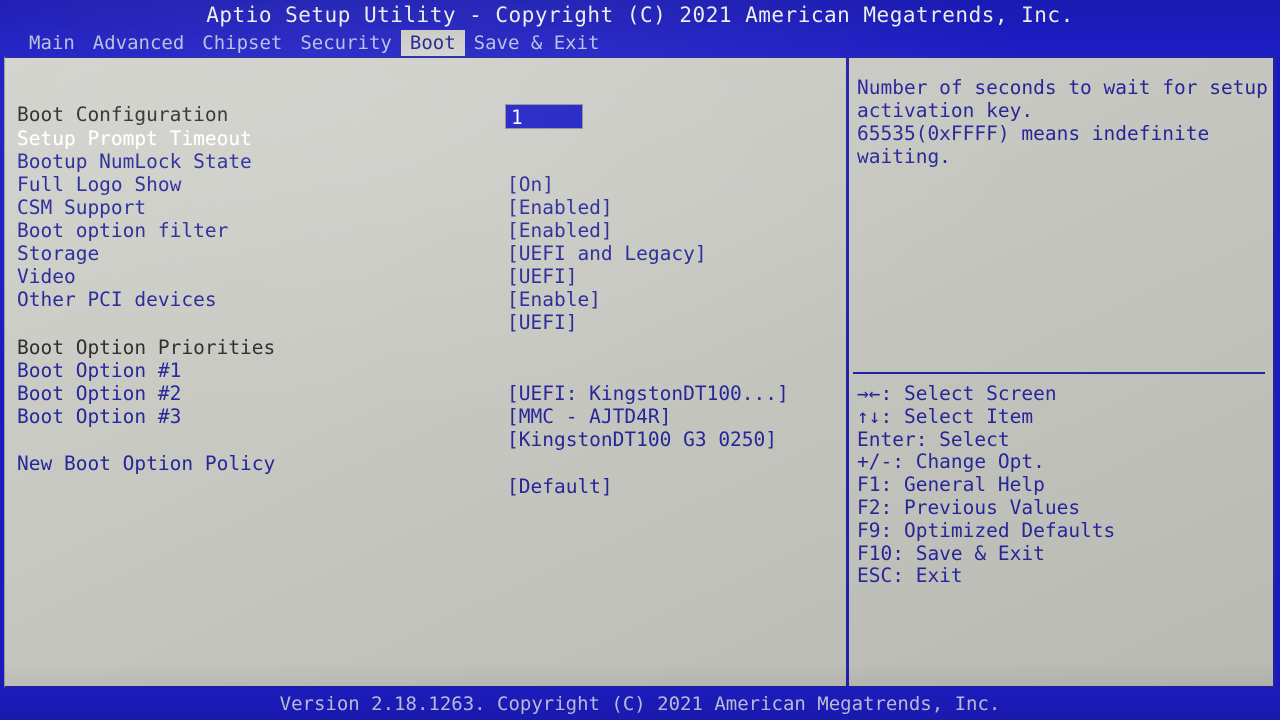  Describe the element at coordinates (425, 161) in the screenshot. I see `setting-row-bootup-numlock-state: Bootup NumLock State [On]` at that location.